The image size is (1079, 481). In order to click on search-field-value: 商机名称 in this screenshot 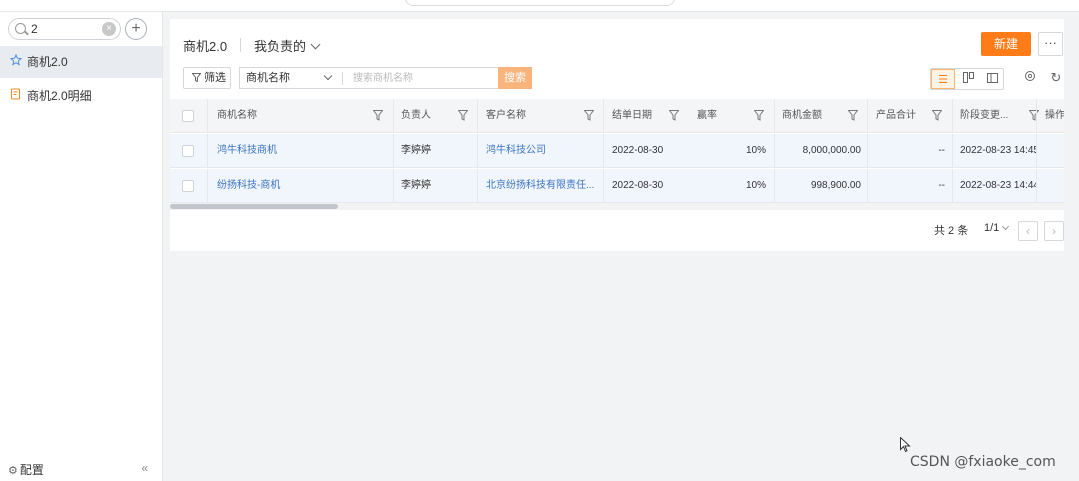, I will do `click(268, 78)`.